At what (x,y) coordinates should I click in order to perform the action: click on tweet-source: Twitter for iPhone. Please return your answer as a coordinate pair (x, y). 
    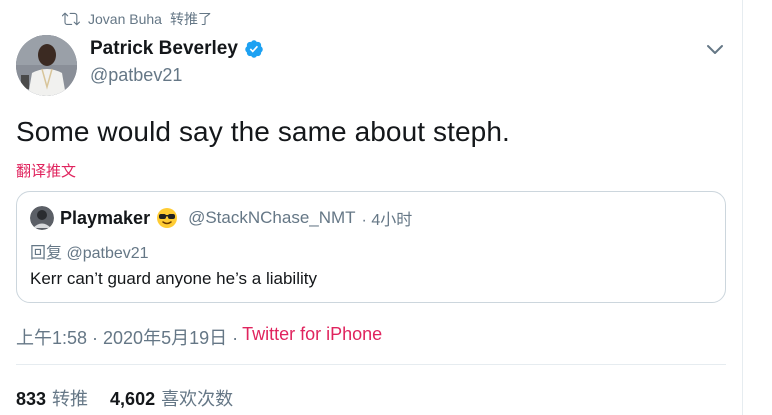
    Looking at the image, I should click on (312, 337).